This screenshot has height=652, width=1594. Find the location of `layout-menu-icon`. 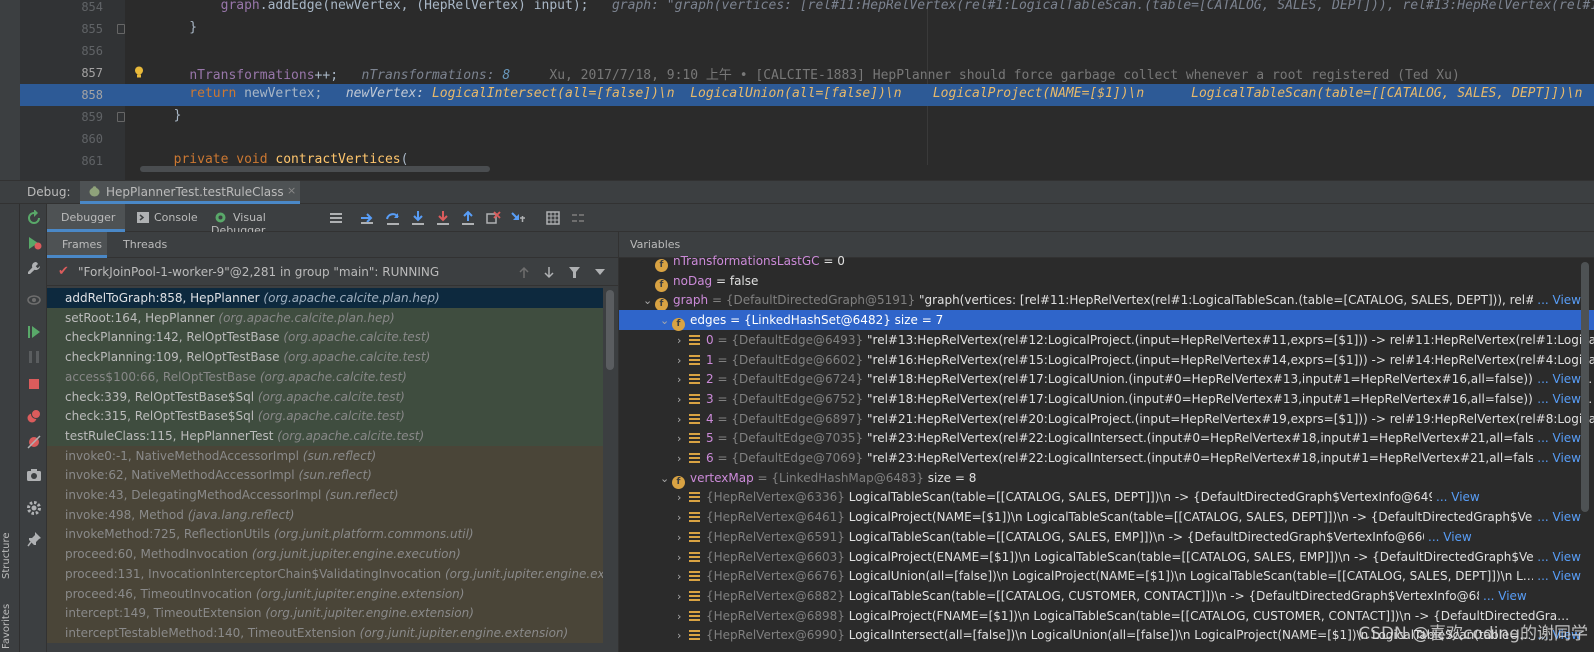

layout-menu-icon is located at coordinates (336, 218).